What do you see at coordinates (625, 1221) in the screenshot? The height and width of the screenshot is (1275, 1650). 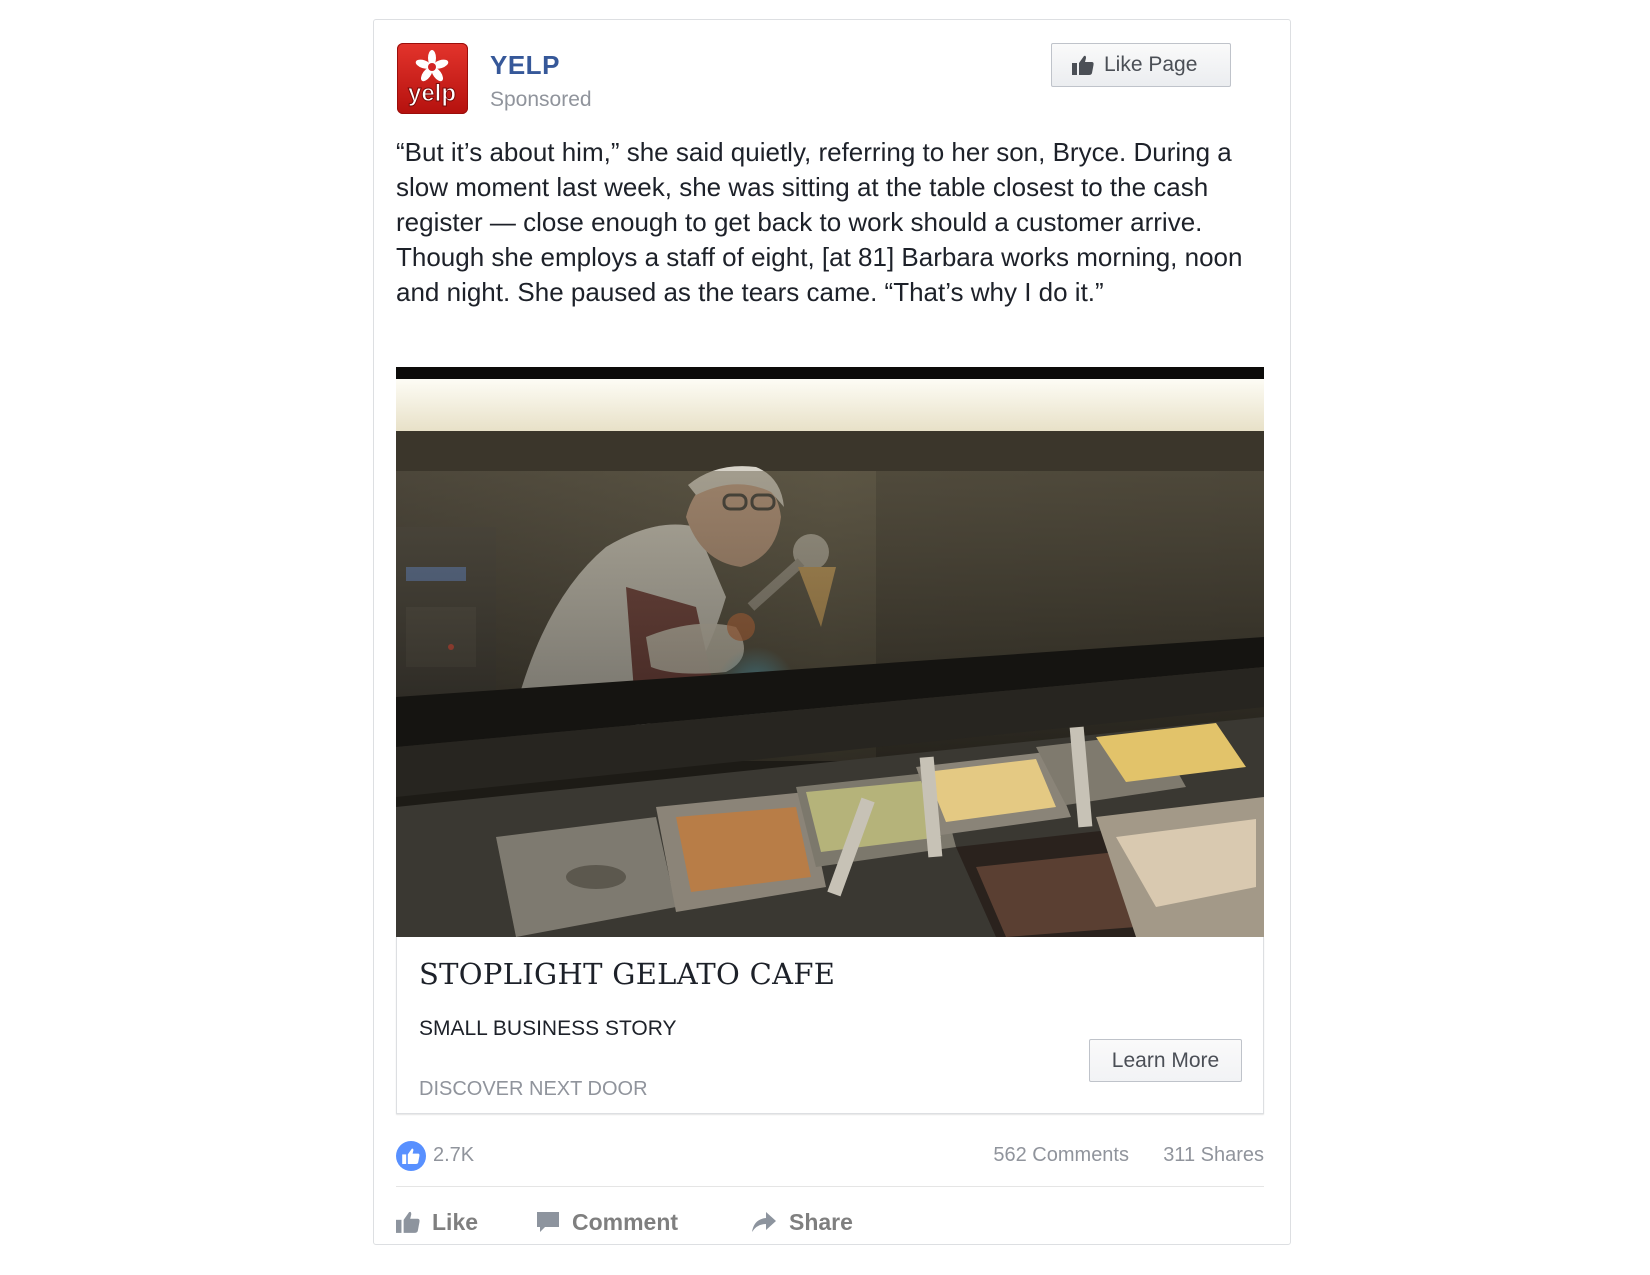 I see `comment-action-label: Comment` at bounding box center [625, 1221].